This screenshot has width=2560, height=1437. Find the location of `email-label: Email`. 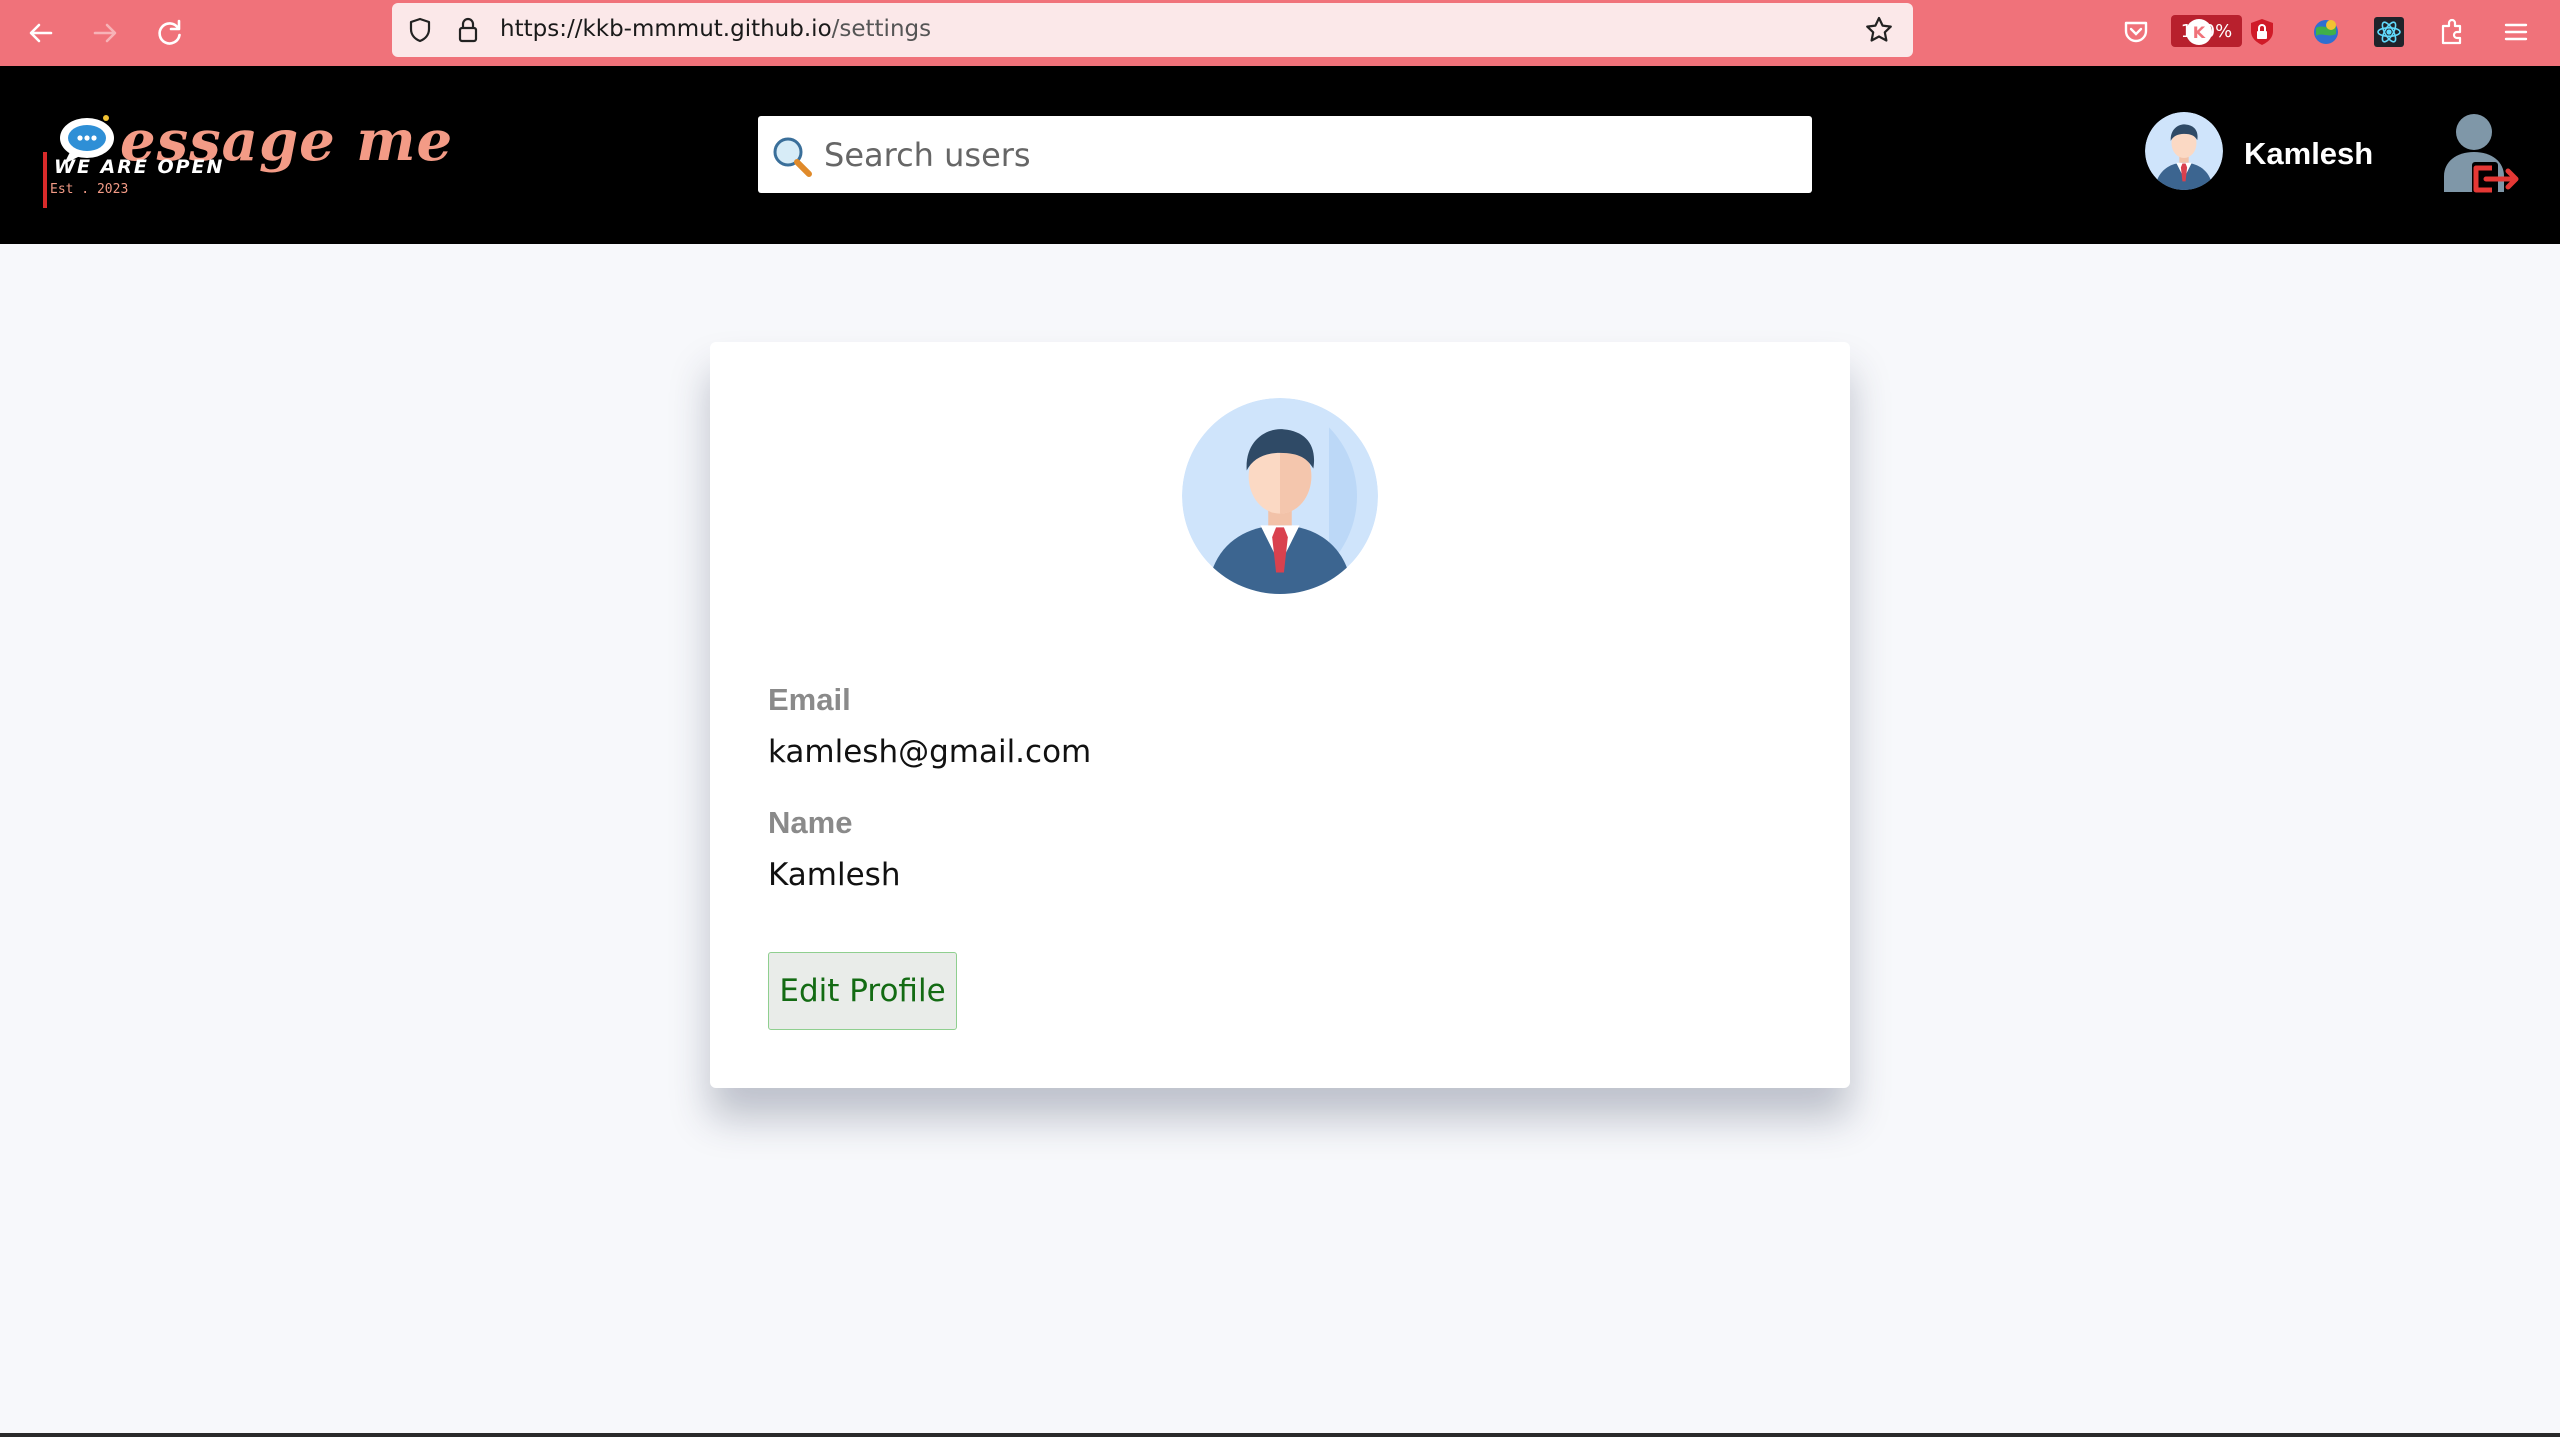

email-label: Email is located at coordinates (809, 699).